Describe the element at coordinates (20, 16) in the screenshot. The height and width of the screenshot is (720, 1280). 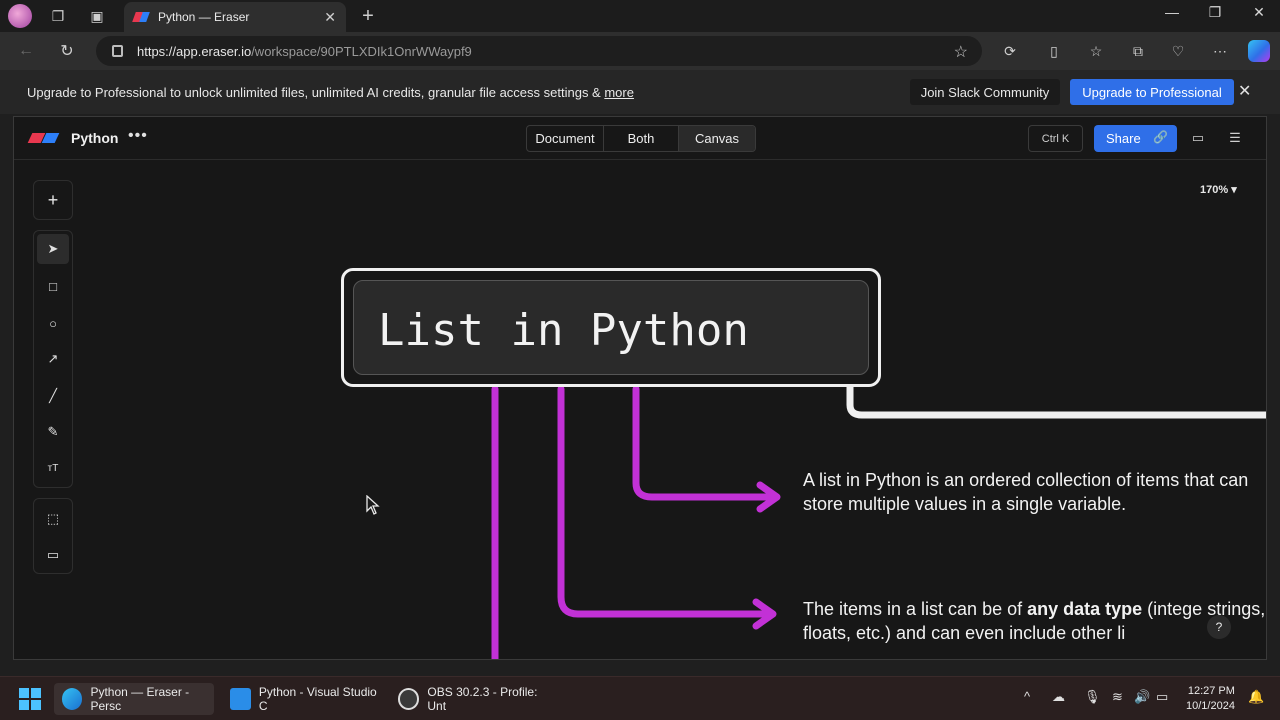
I see `profile-avatar` at that location.